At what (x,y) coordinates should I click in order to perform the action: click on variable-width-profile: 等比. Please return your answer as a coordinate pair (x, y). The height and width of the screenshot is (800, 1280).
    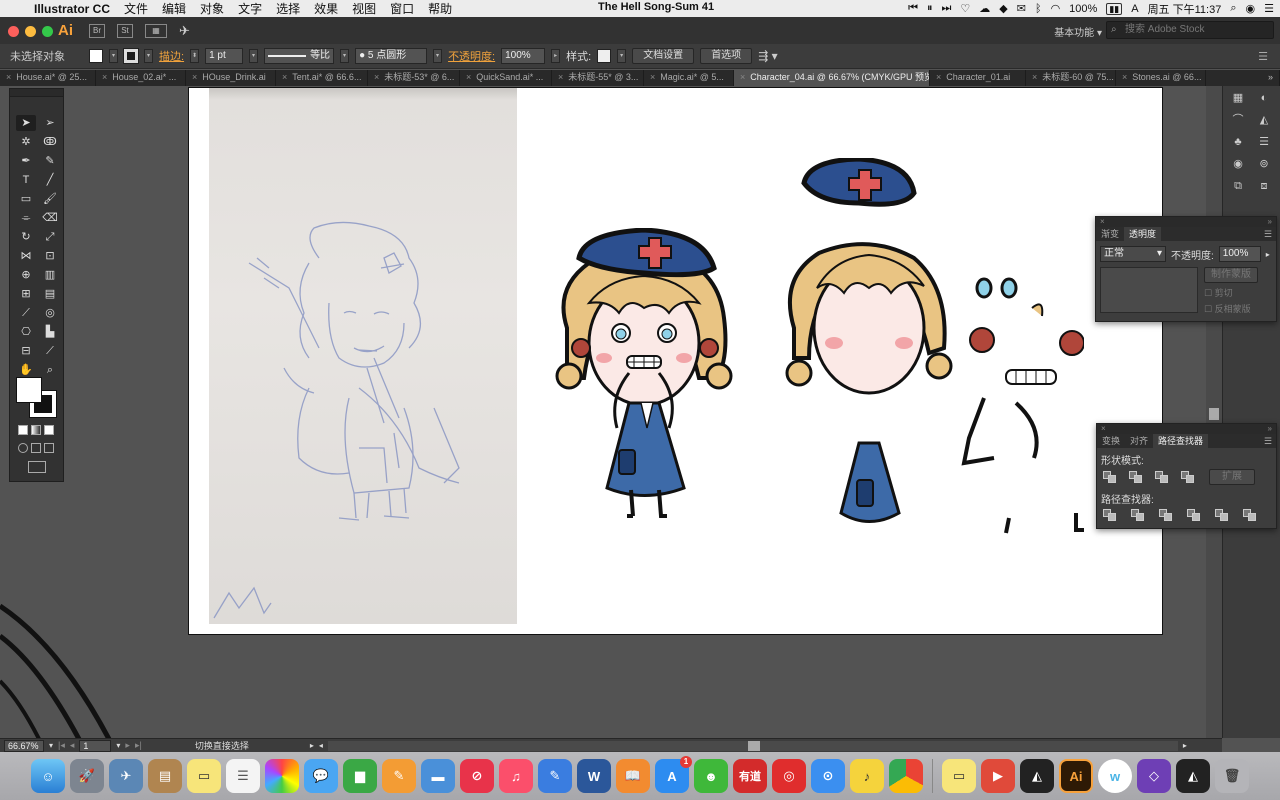
    Looking at the image, I should click on (299, 56).